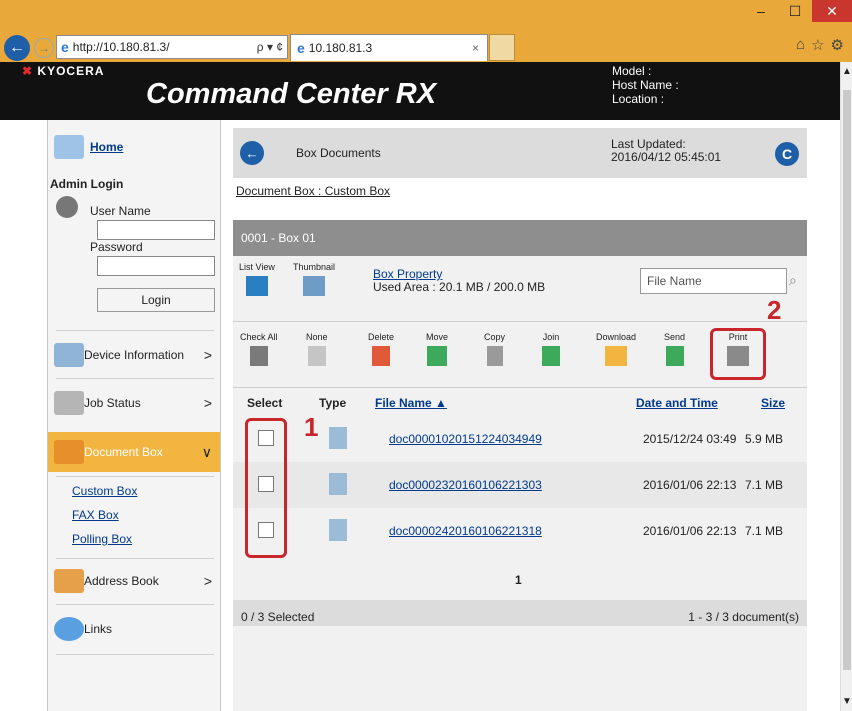 The width and height of the screenshot is (852, 711). Describe the element at coordinates (172, 47) in the screenshot. I see `address-bar: e http://10.180.81.3/ ρ ▾ ¢` at that location.